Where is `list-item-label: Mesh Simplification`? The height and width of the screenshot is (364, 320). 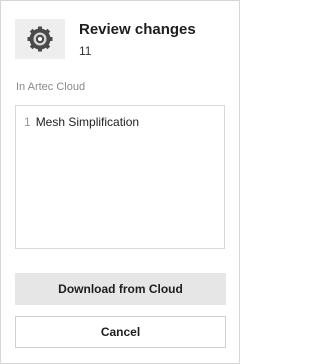 list-item-label: Mesh Simplification is located at coordinates (87, 122).